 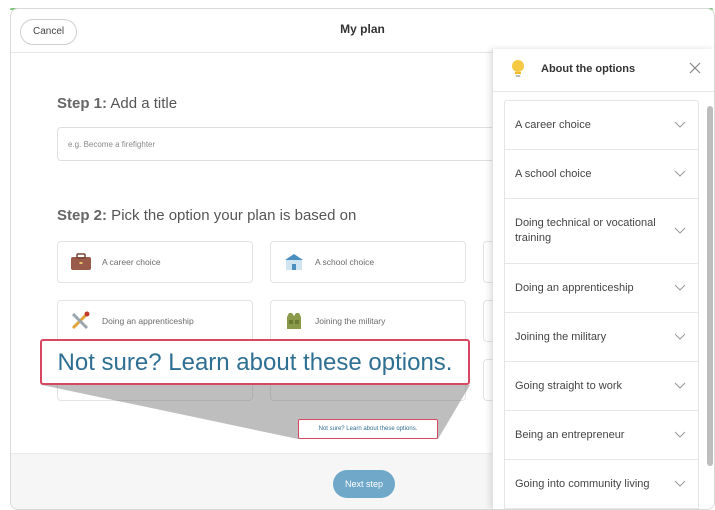 What do you see at coordinates (553, 124) in the screenshot?
I see `accordion-label: A career choice` at bounding box center [553, 124].